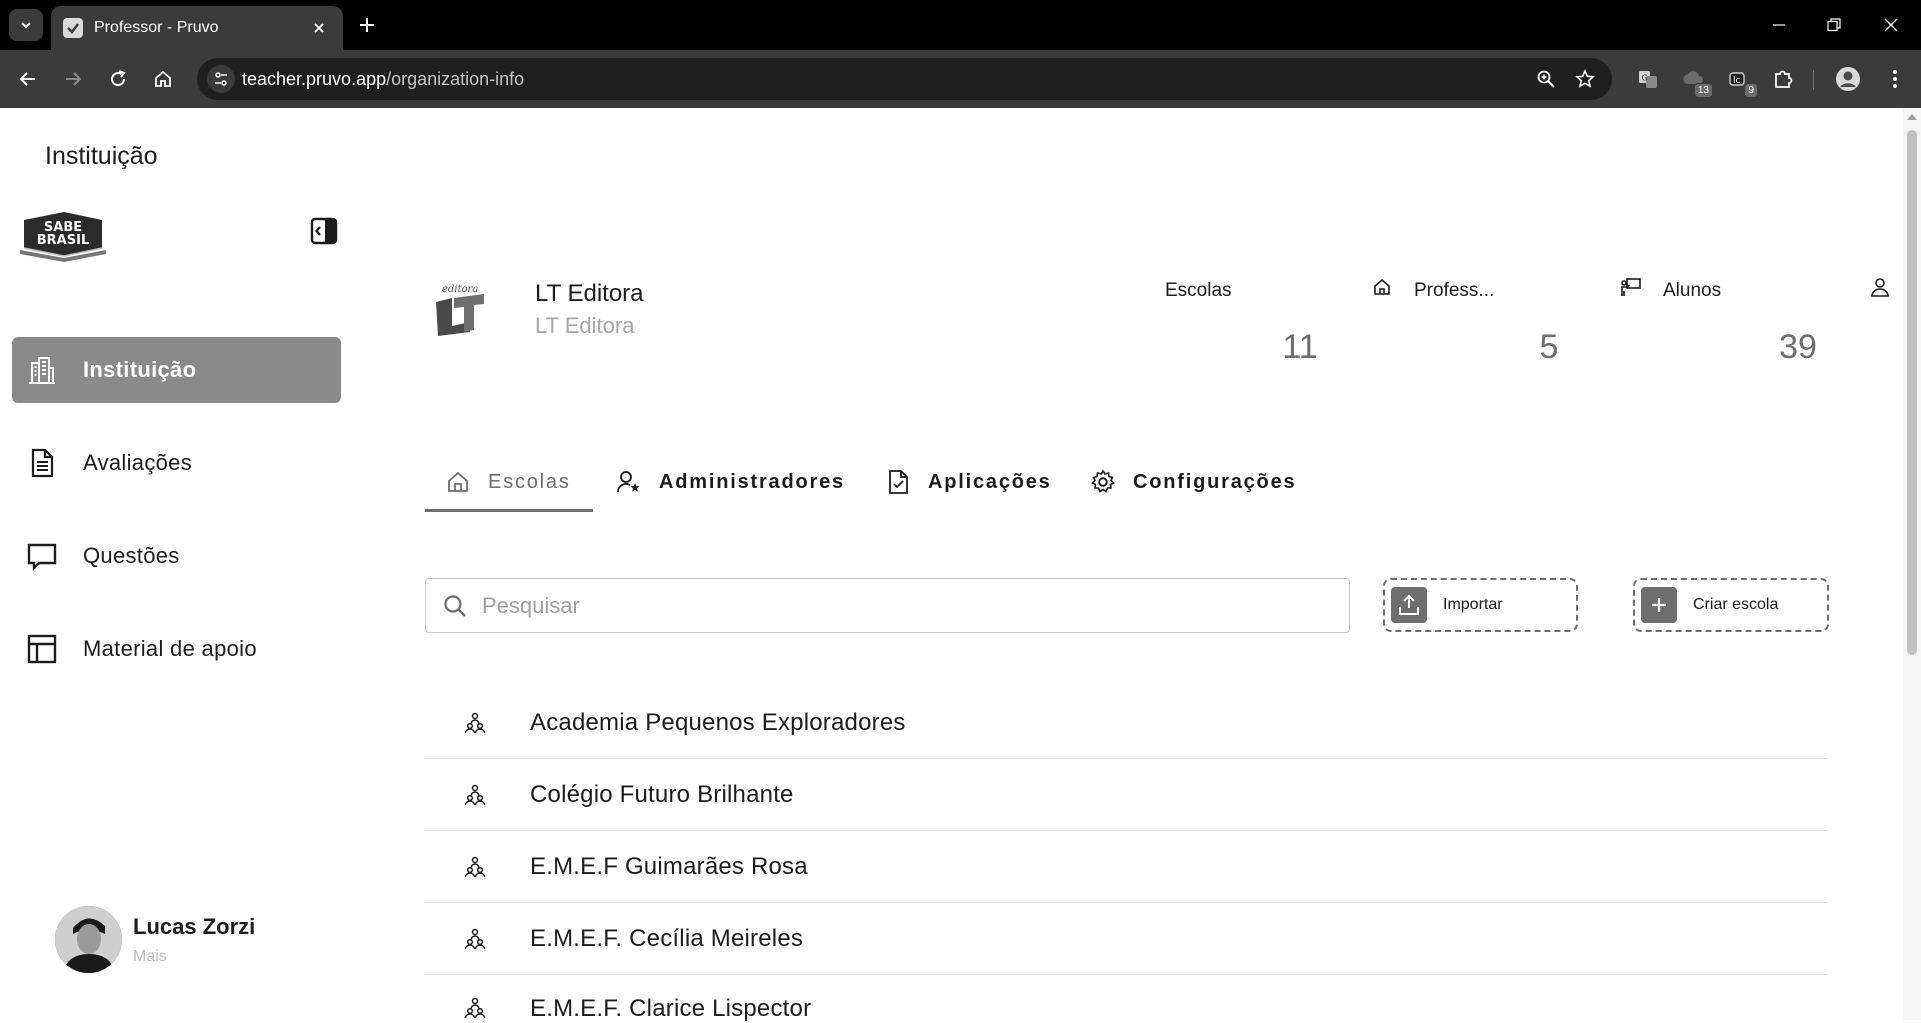 This screenshot has width=1921, height=1023. What do you see at coordinates (752, 481) in the screenshot?
I see `tab-label: Administradores` at bounding box center [752, 481].